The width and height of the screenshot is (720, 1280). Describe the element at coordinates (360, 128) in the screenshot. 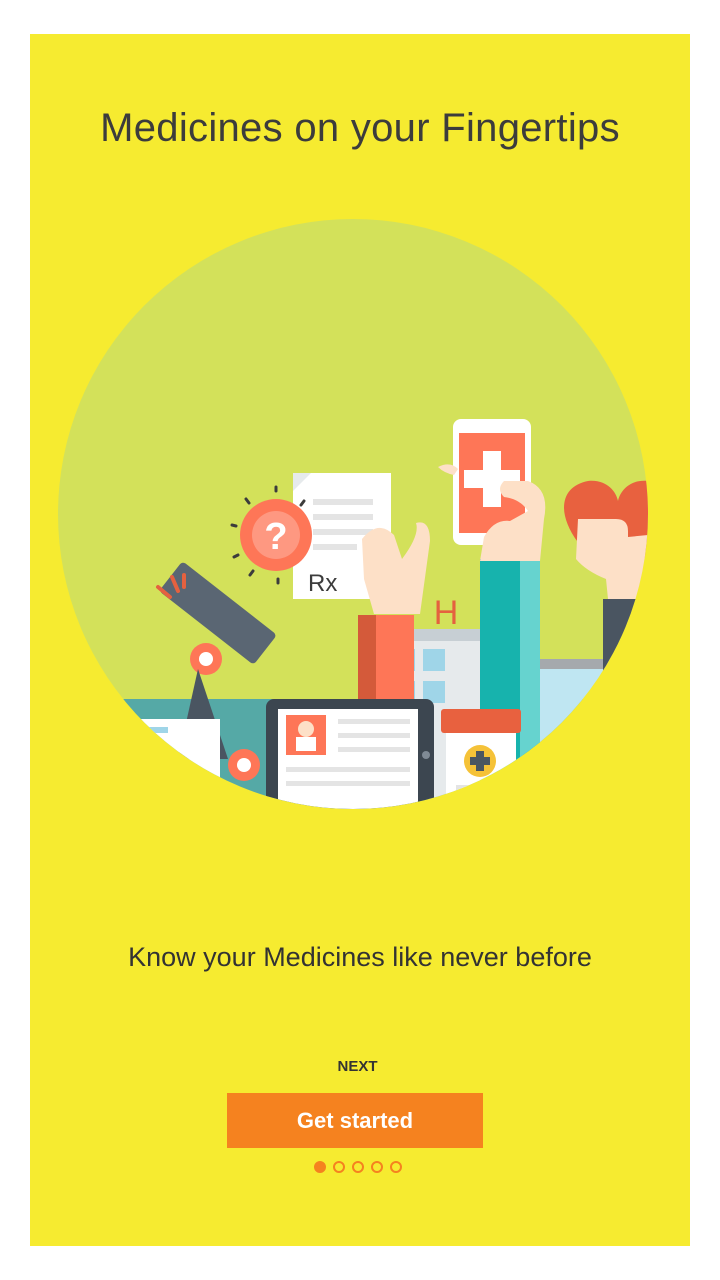

I see `page-title: Medicines on your Fingertips` at that location.